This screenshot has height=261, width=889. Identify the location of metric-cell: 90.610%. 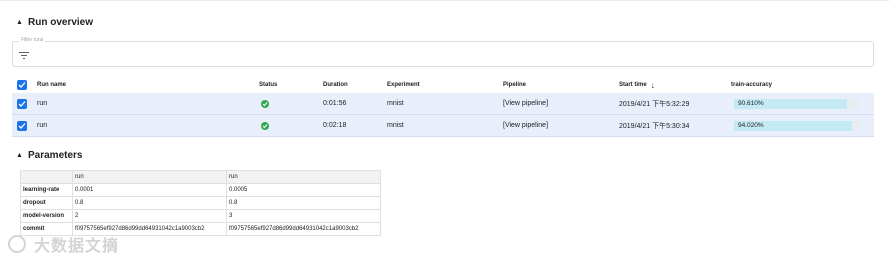
(796, 103).